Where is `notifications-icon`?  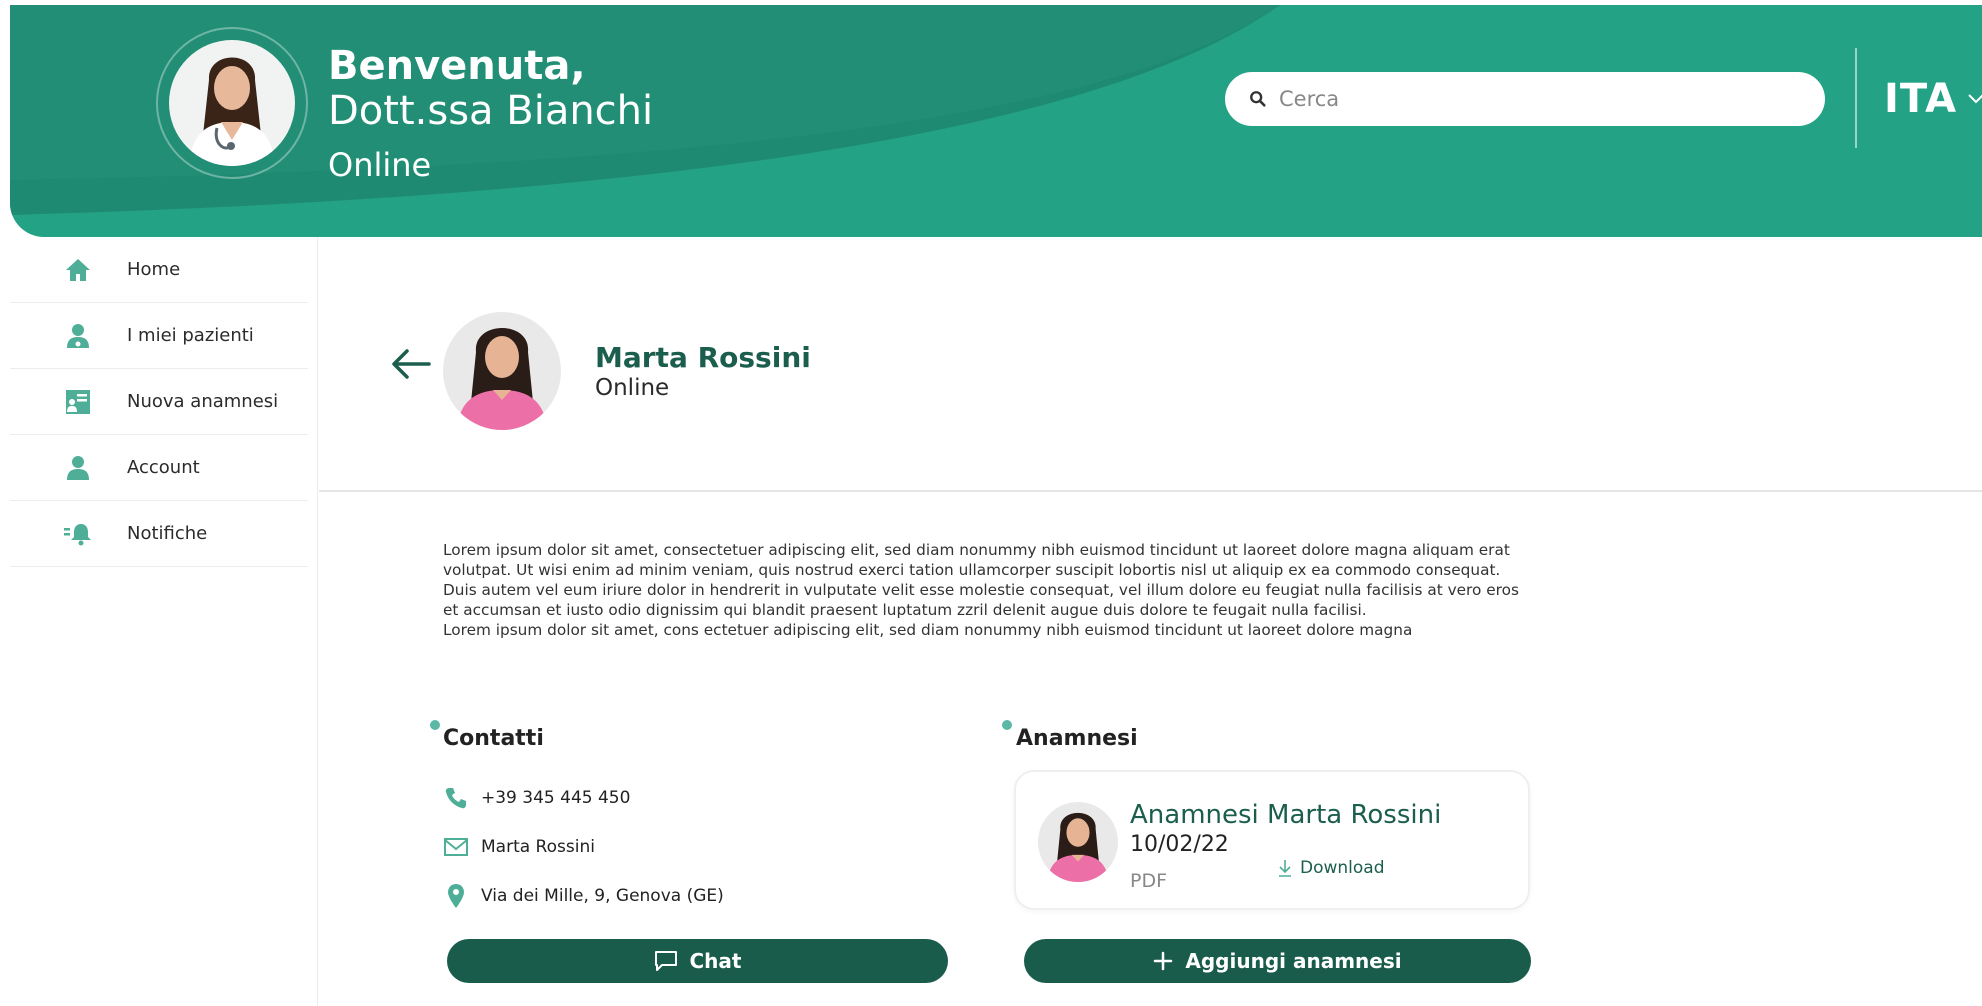 notifications-icon is located at coordinates (78, 534).